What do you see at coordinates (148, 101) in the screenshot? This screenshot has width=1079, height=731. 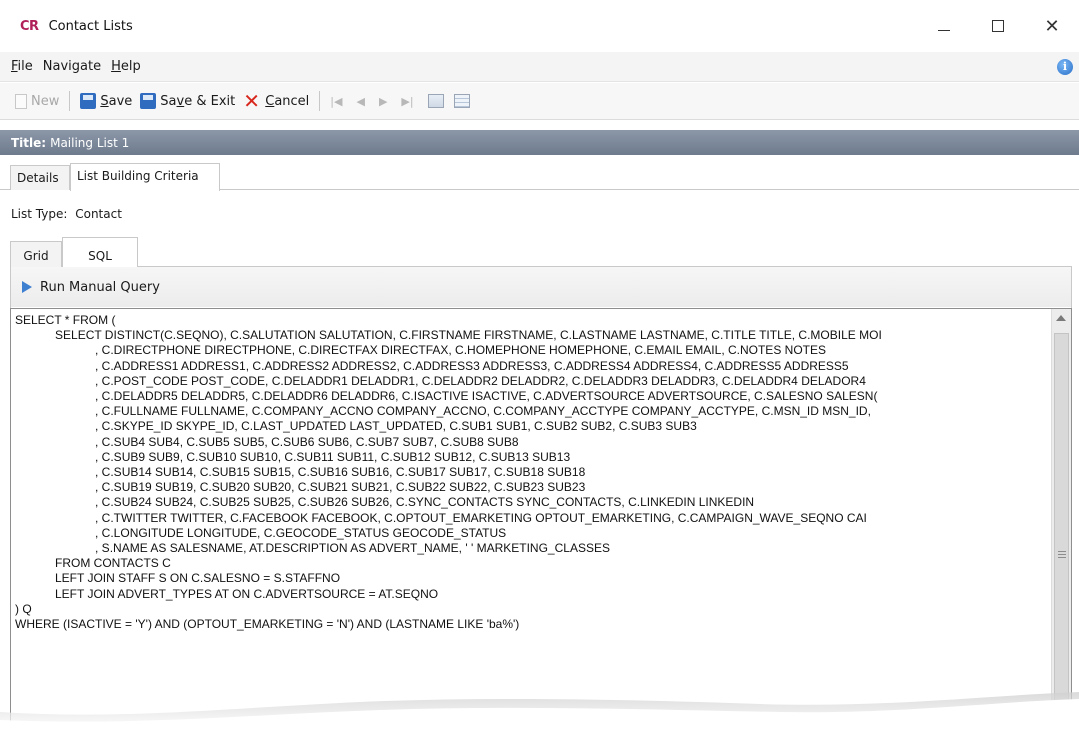 I see `save-exit-icon` at bounding box center [148, 101].